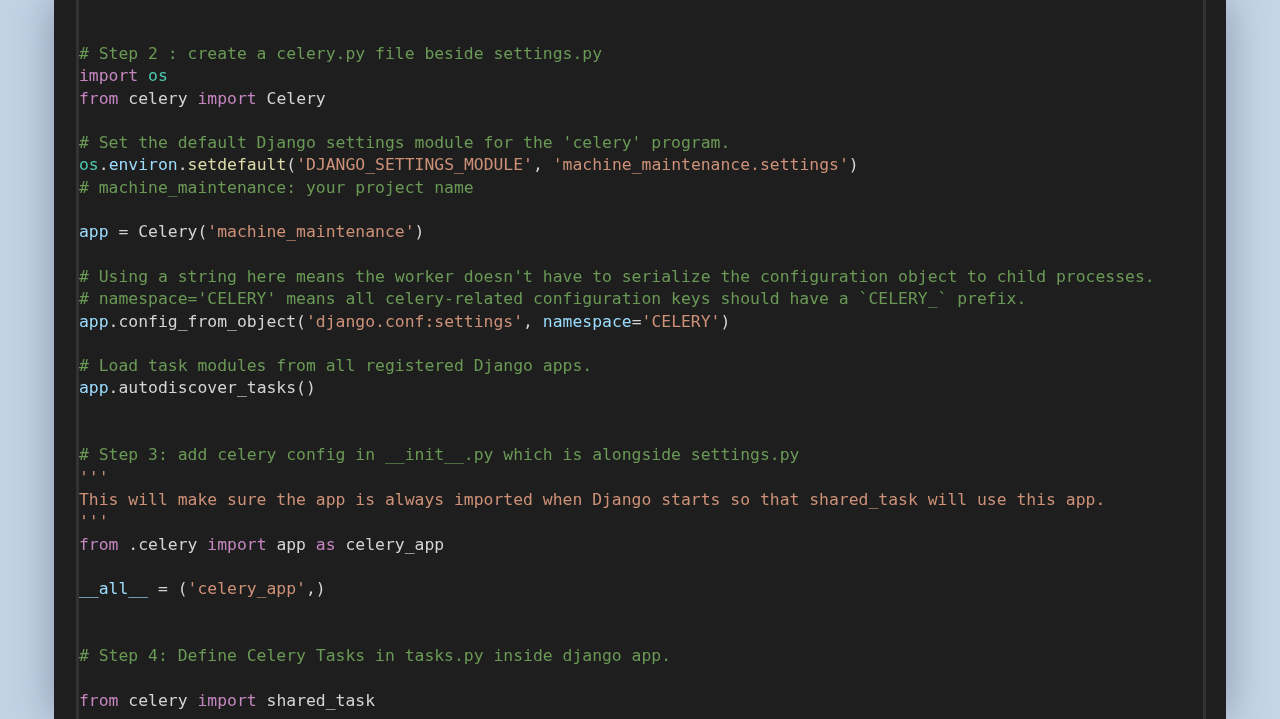 This screenshot has height=719, width=1280. Describe the element at coordinates (617, 276) in the screenshot. I see `code-comment: # Using a string here means the worker doesn't have to serialize the configuration object to child processes.` at that location.